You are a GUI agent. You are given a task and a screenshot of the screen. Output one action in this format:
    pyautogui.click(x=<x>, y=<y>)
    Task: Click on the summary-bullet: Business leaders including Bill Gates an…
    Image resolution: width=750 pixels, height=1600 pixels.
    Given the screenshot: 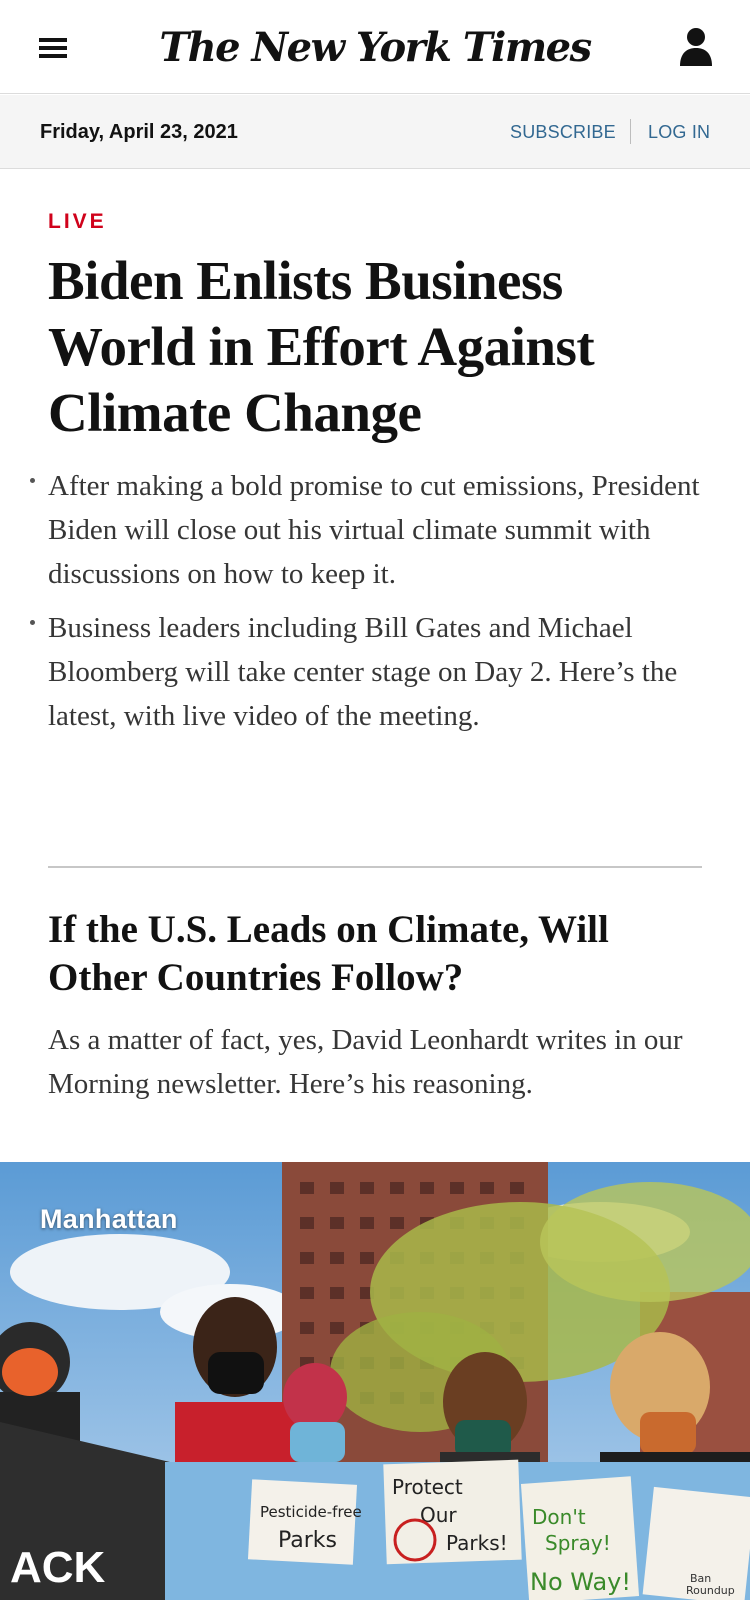 What is the action you would take?
    pyautogui.click(x=369, y=672)
    